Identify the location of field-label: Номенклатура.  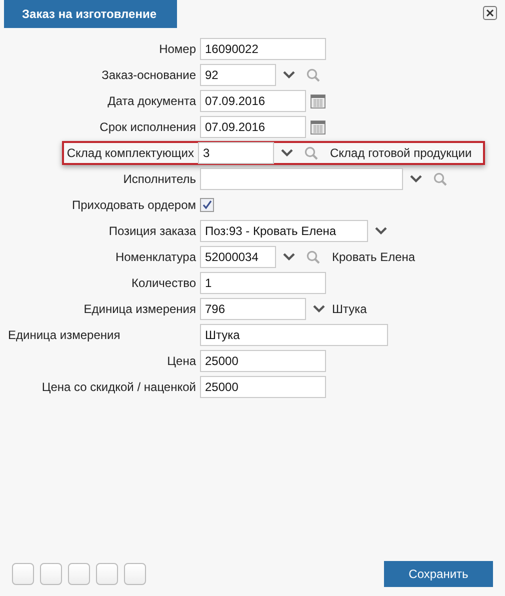
(155, 257).